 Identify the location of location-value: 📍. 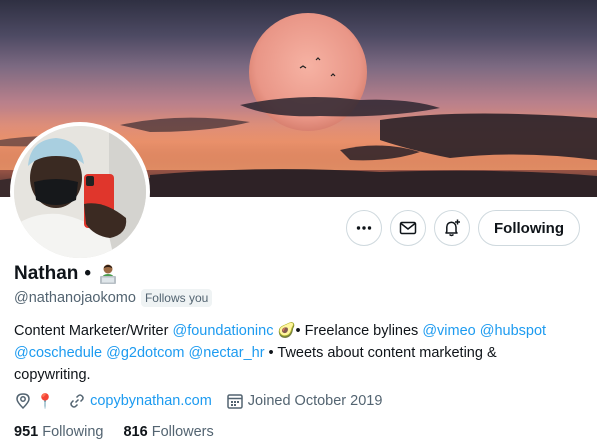
(45, 401).